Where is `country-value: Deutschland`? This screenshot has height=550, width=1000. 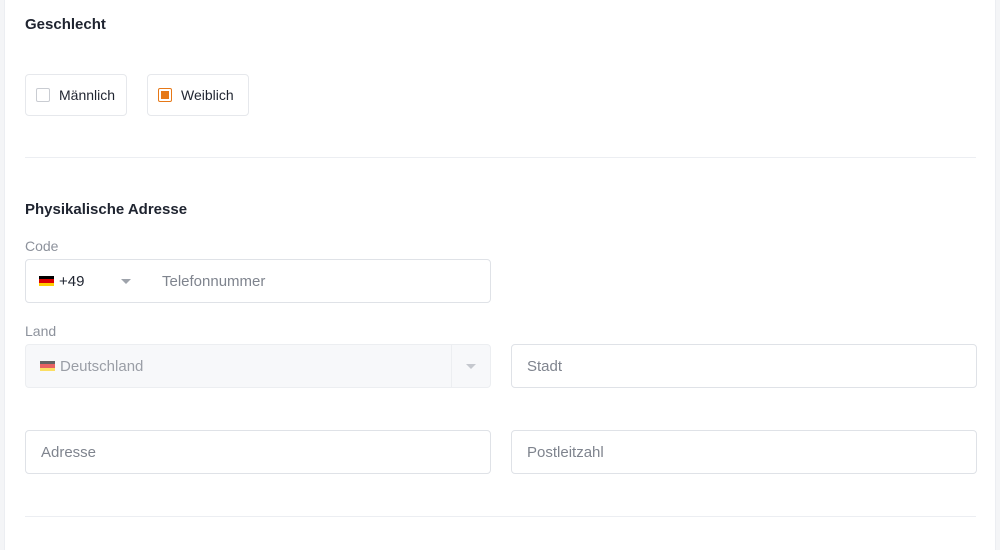 country-value: Deutschland is located at coordinates (102, 366).